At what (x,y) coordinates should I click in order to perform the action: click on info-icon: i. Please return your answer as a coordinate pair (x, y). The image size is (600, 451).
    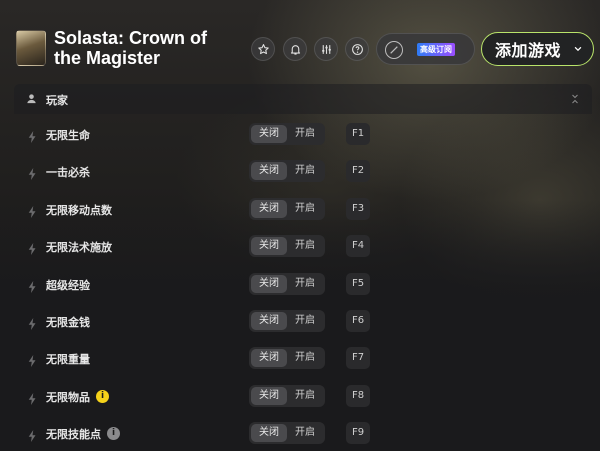
    Looking at the image, I should click on (113, 434).